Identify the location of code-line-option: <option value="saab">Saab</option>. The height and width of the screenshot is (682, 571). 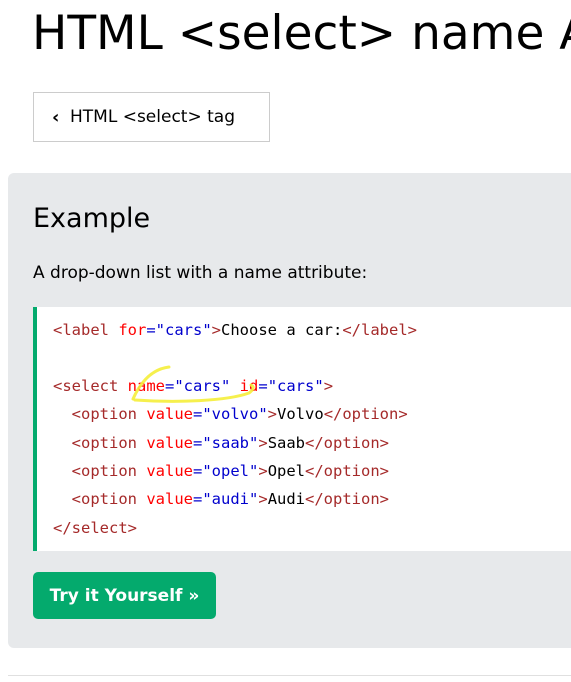
(221, 443).